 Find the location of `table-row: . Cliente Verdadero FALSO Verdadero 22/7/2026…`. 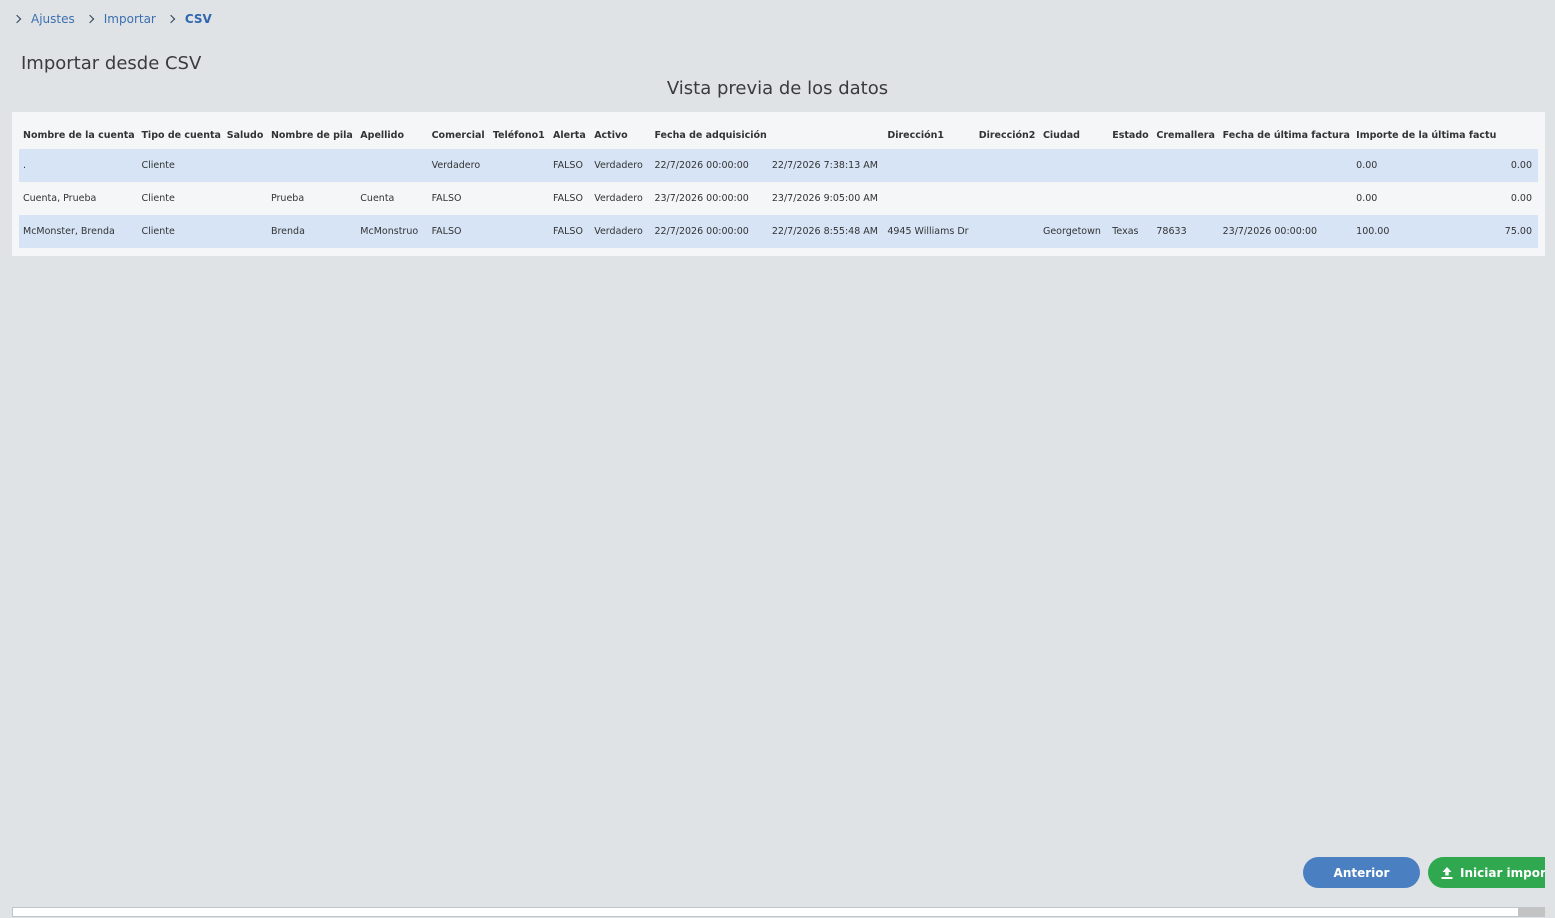

table-row: . Cliente Verdadero FALSO Verdadero 22/7/2026… is located at coordinates (778, 165).